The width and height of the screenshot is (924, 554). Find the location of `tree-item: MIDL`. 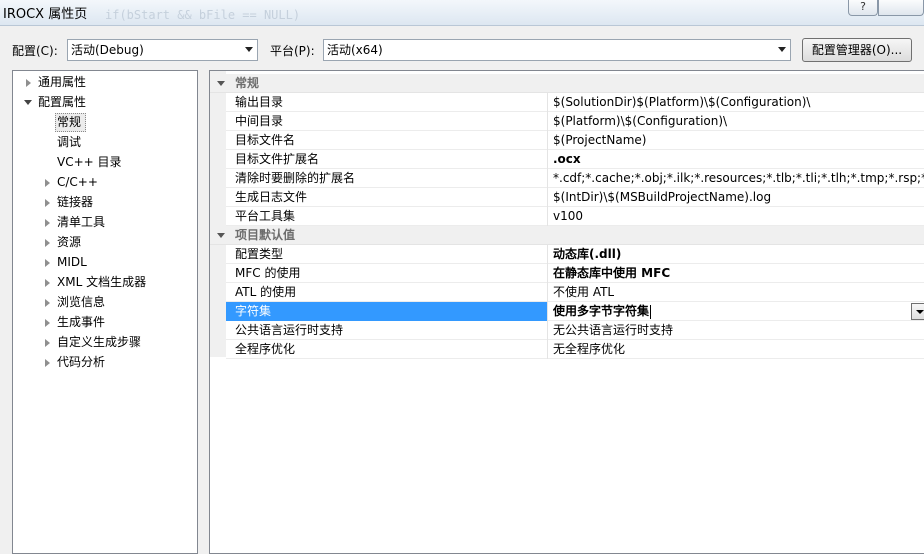

tree-item: MIDL is located at coordinates (105, 262).